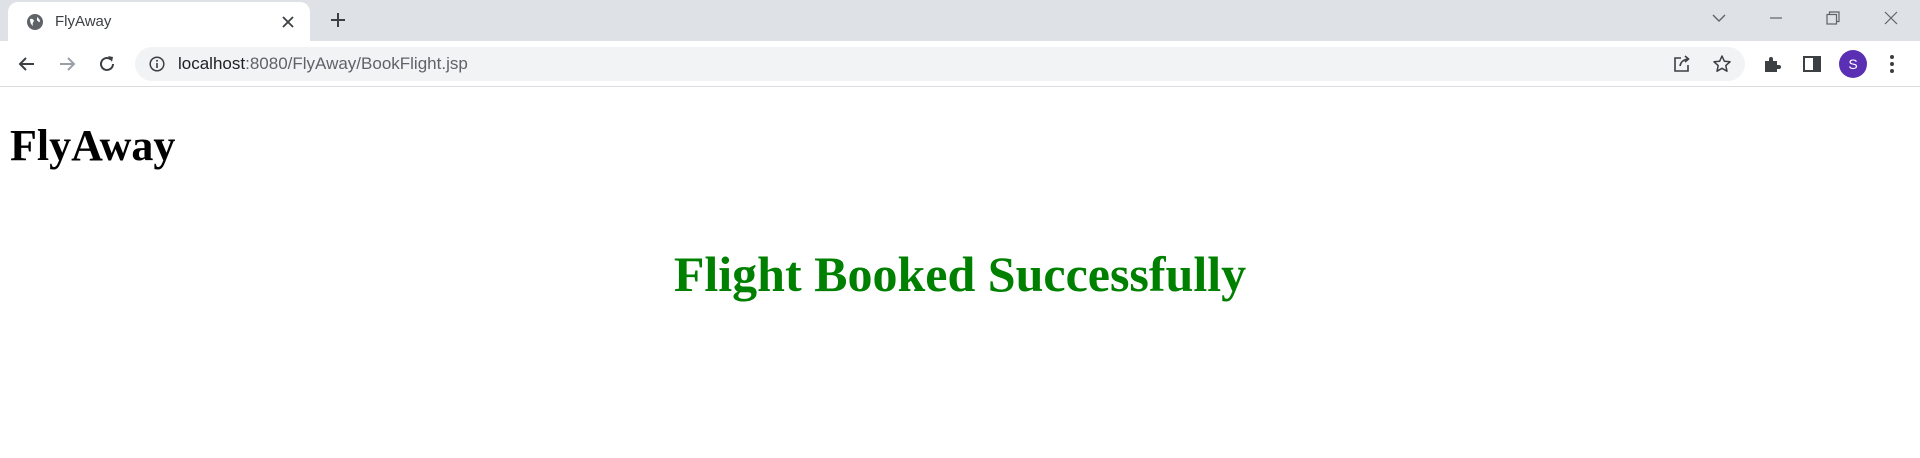 This screenshot has height=458, width=1920. I want to click on globe-icon, so click(35, 22).